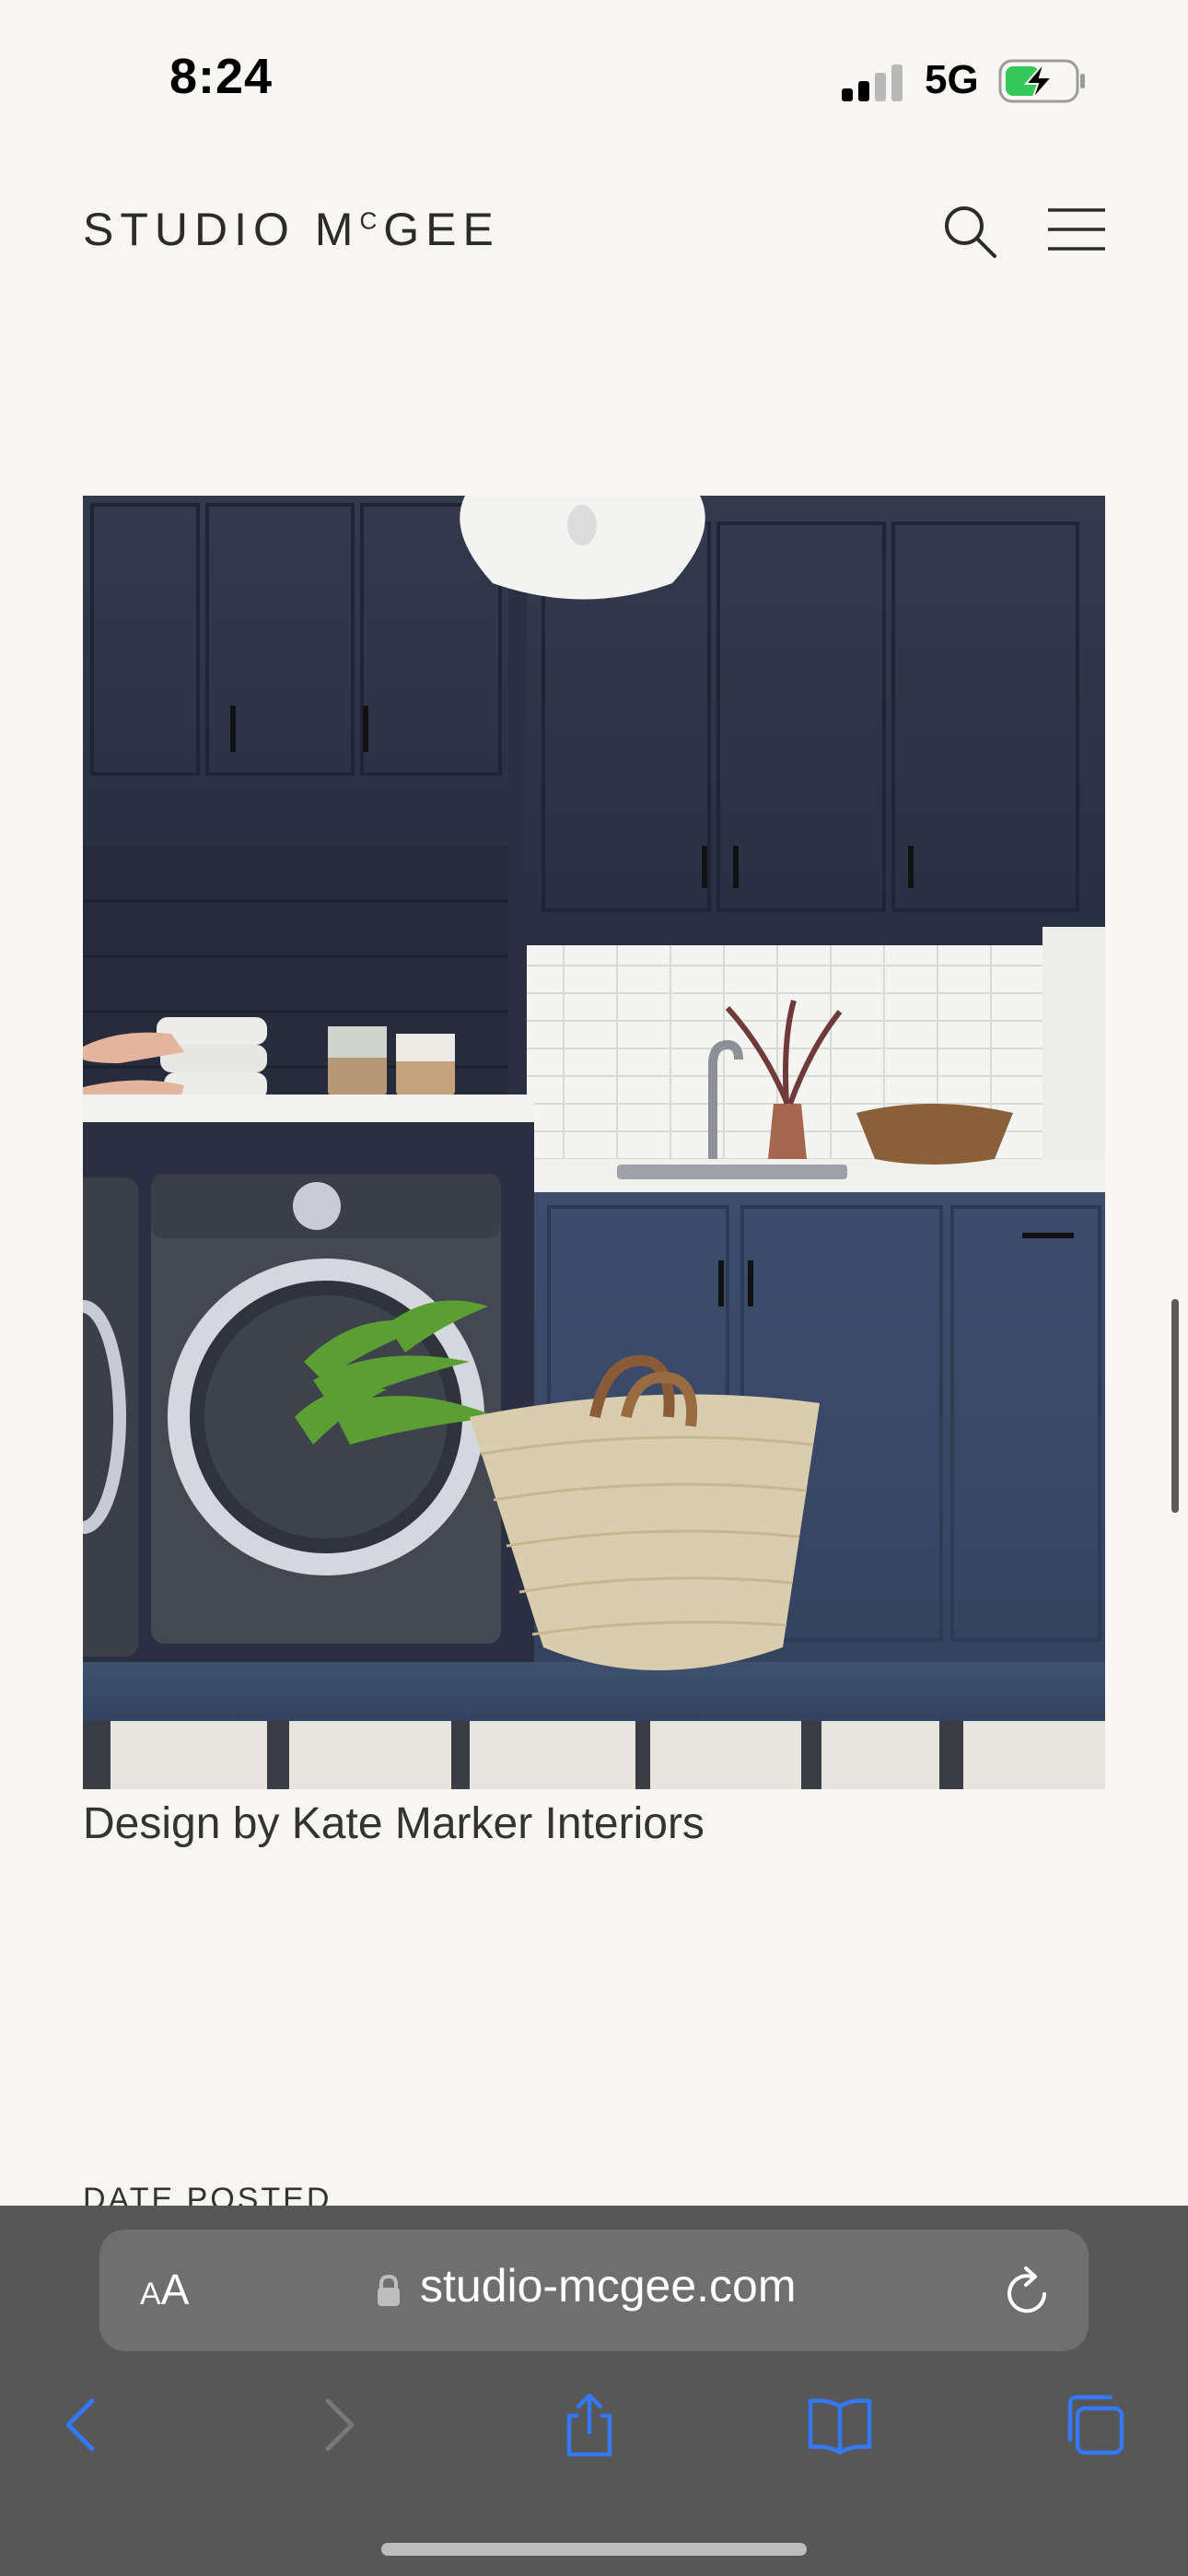 The image size is (1188, 2576). What do you see at coordinates (175, 2289) in the screenshot?
I see `text-size-large-glyph: A` at bounding box center [175, 2289].